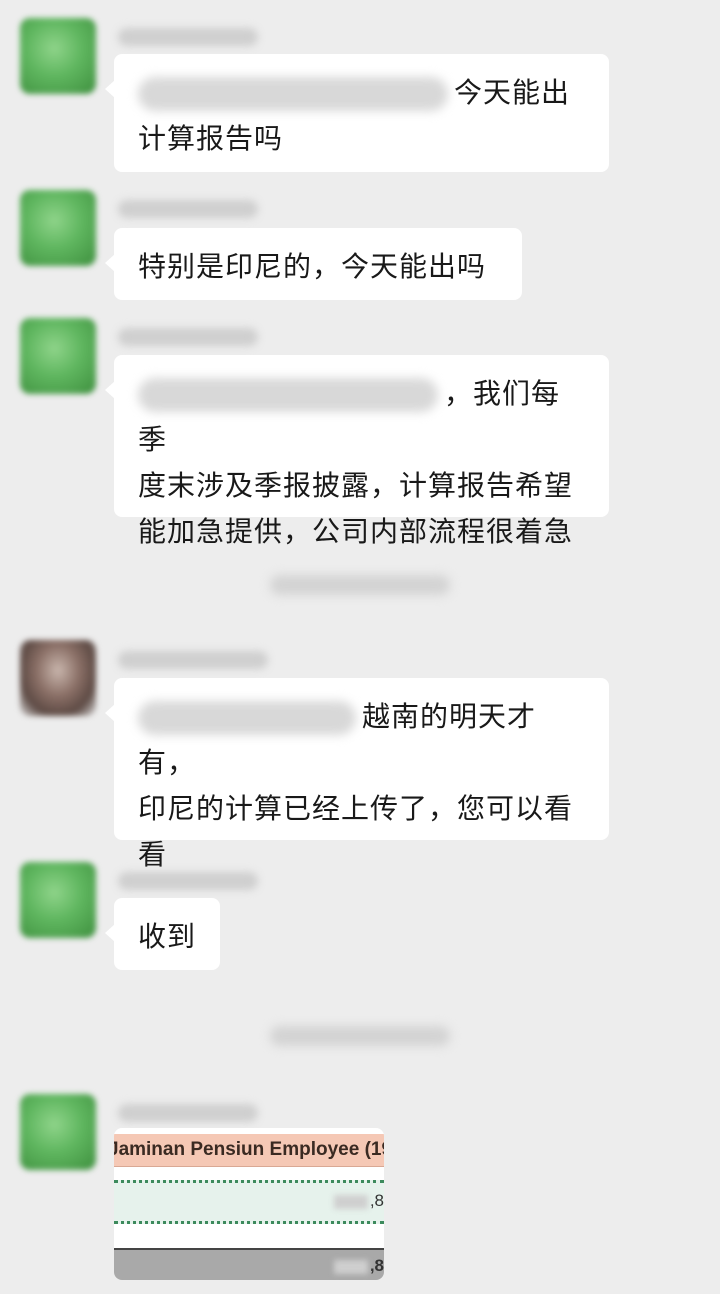  I want to click on message-bubble: 越南的明天才有， 印尼的计算已经上传了，您可以看 看, so click(357, 774).